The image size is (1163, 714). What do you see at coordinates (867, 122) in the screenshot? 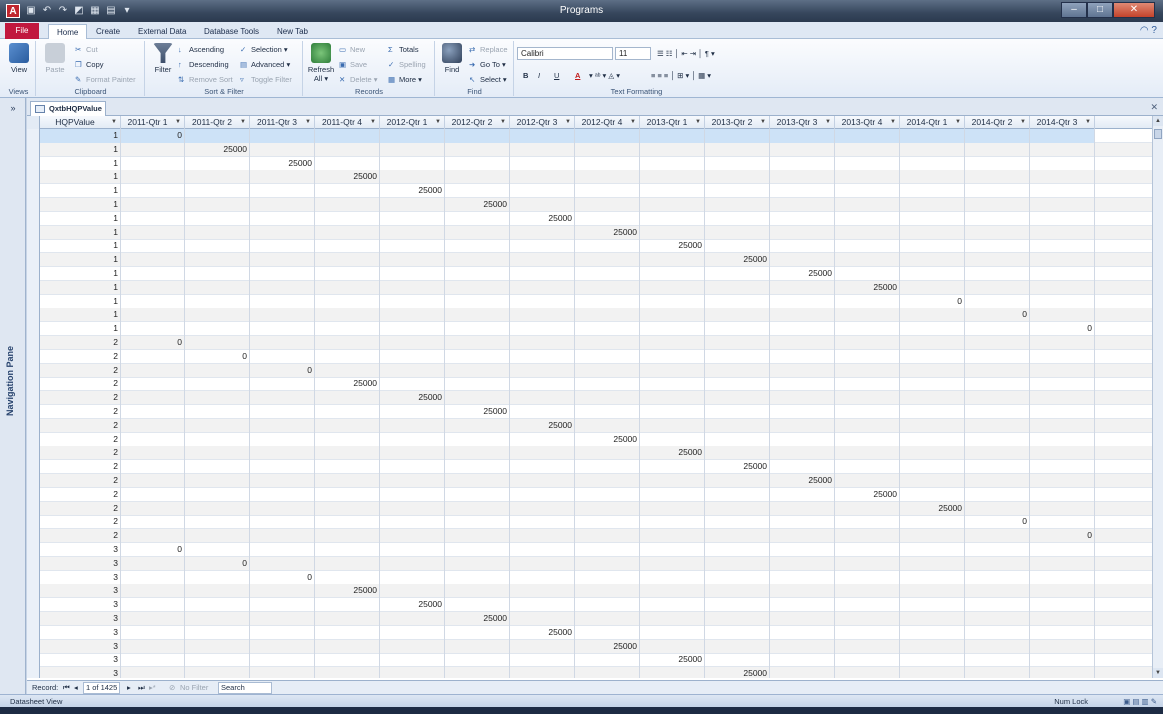
I see `column-header: 2013-Qtr 4 ▼` at bounding box center [867, 122].